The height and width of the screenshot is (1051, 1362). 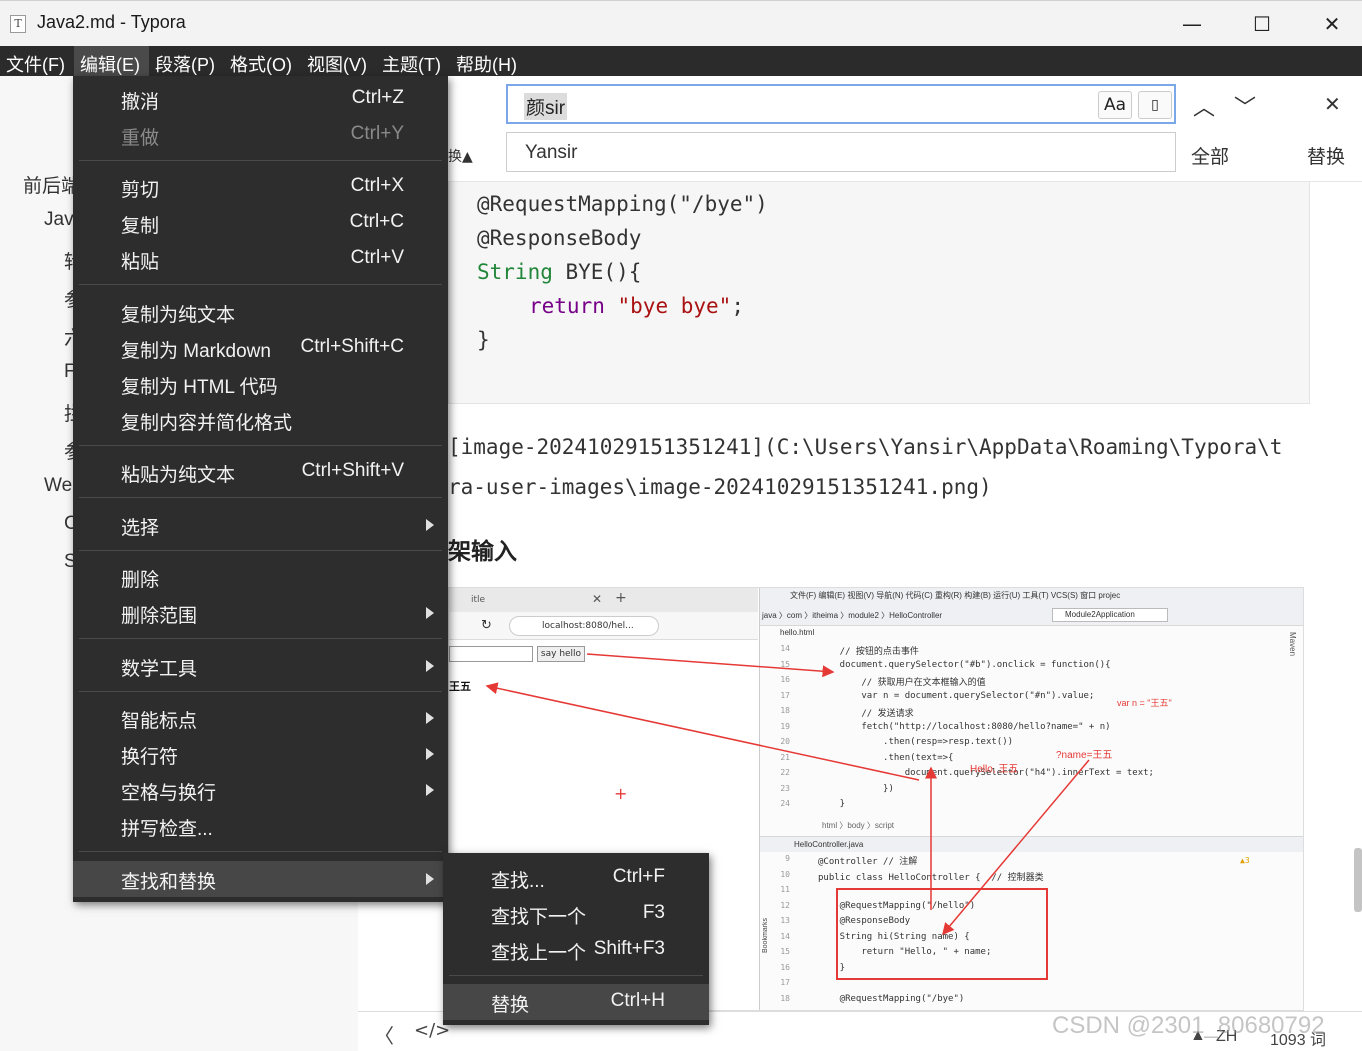 I want to click on menu-item-shortcut: Ctrl+C, so click(x=376, y=221).